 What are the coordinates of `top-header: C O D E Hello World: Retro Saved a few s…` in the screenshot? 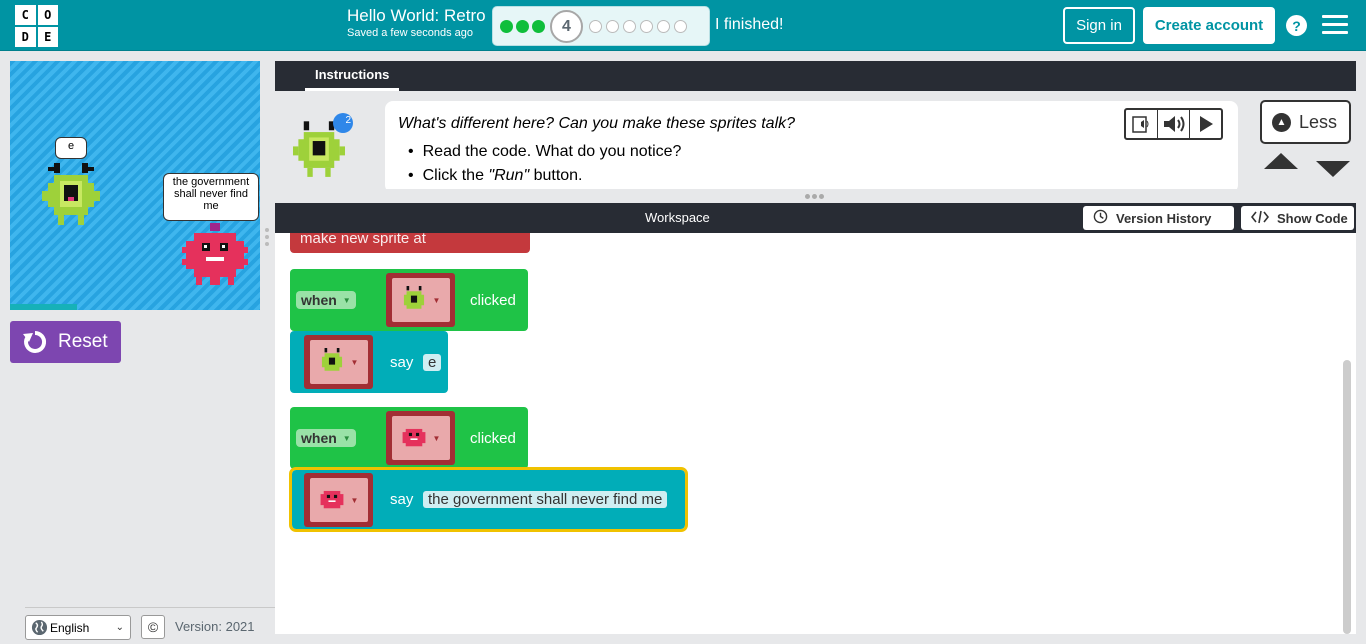 It's located at (683, 25).